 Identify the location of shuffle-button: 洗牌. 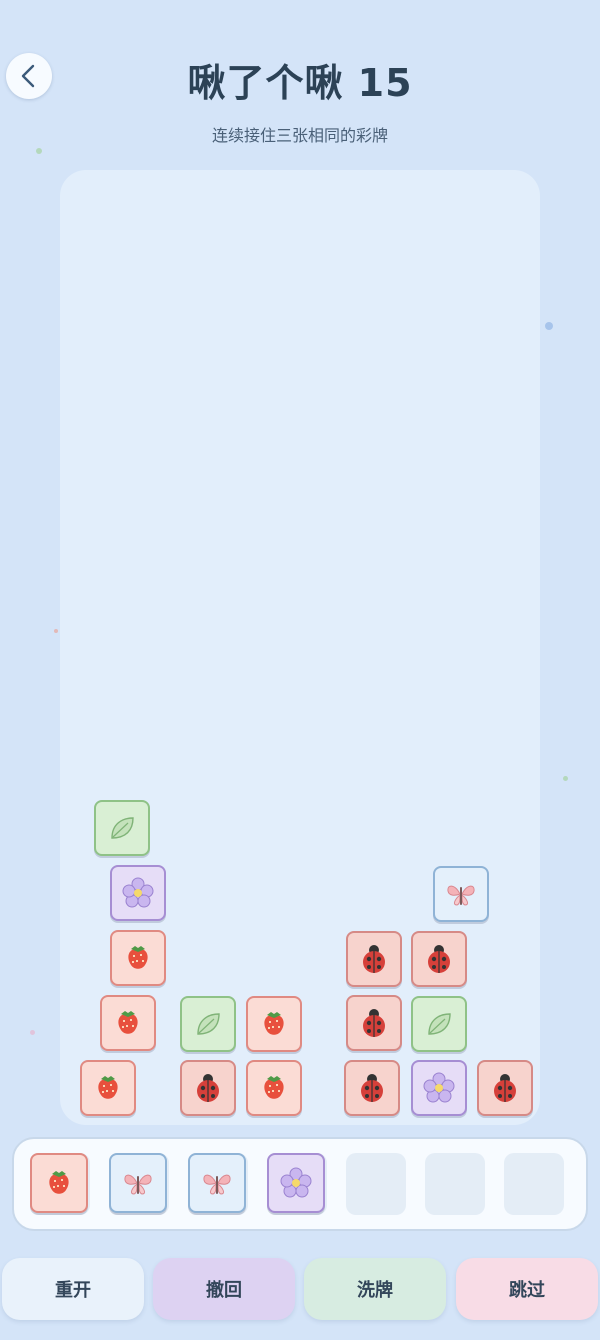
(375, 1289).